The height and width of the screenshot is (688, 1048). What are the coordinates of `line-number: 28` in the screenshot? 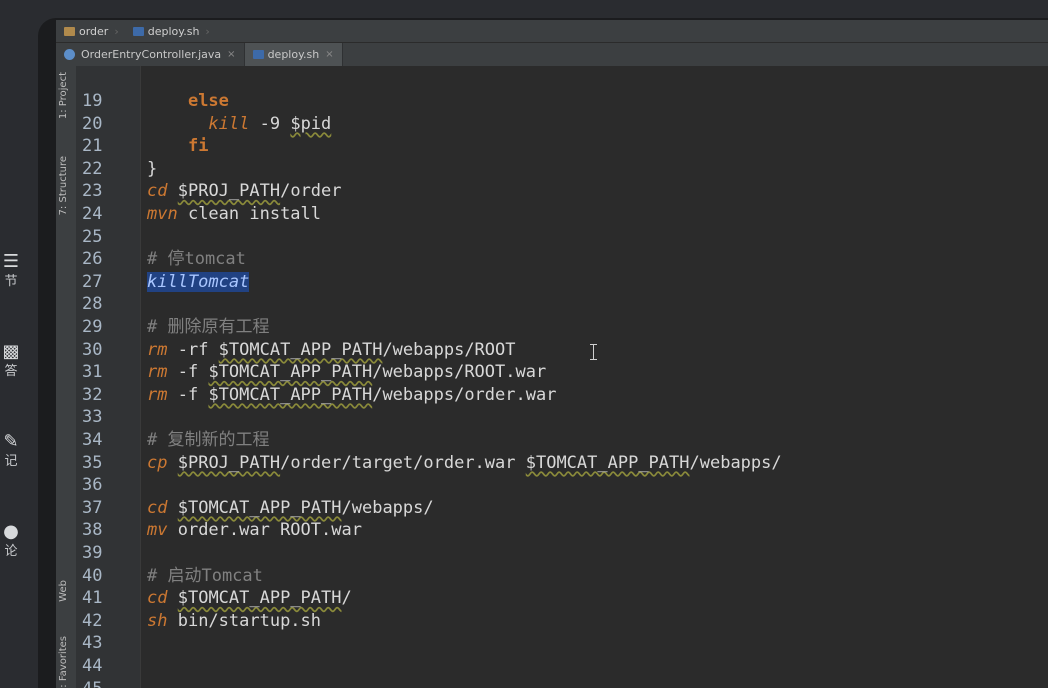 It's located at (92, 304).